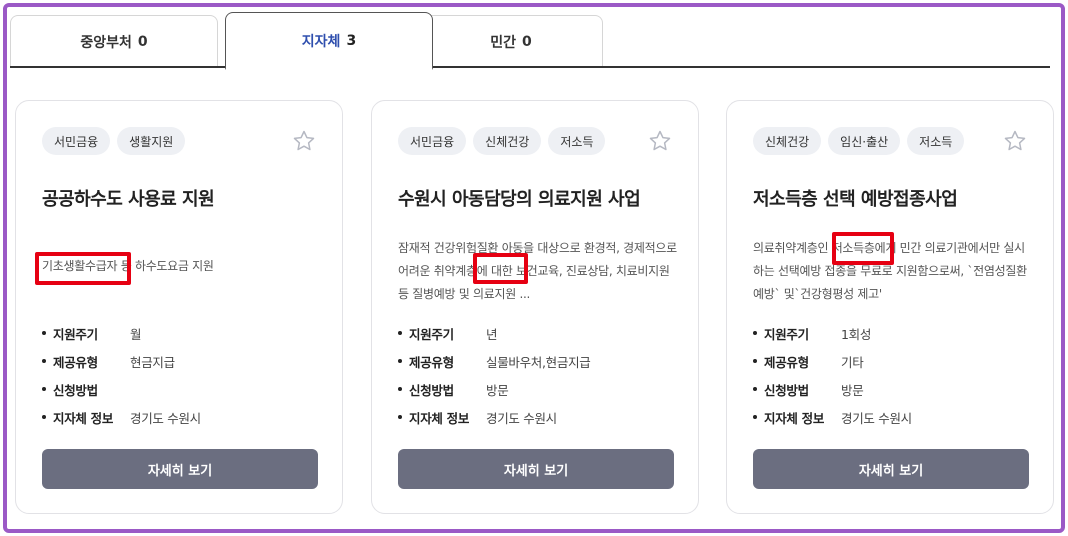  I want to click on info-value: 월, so click(136, 334).